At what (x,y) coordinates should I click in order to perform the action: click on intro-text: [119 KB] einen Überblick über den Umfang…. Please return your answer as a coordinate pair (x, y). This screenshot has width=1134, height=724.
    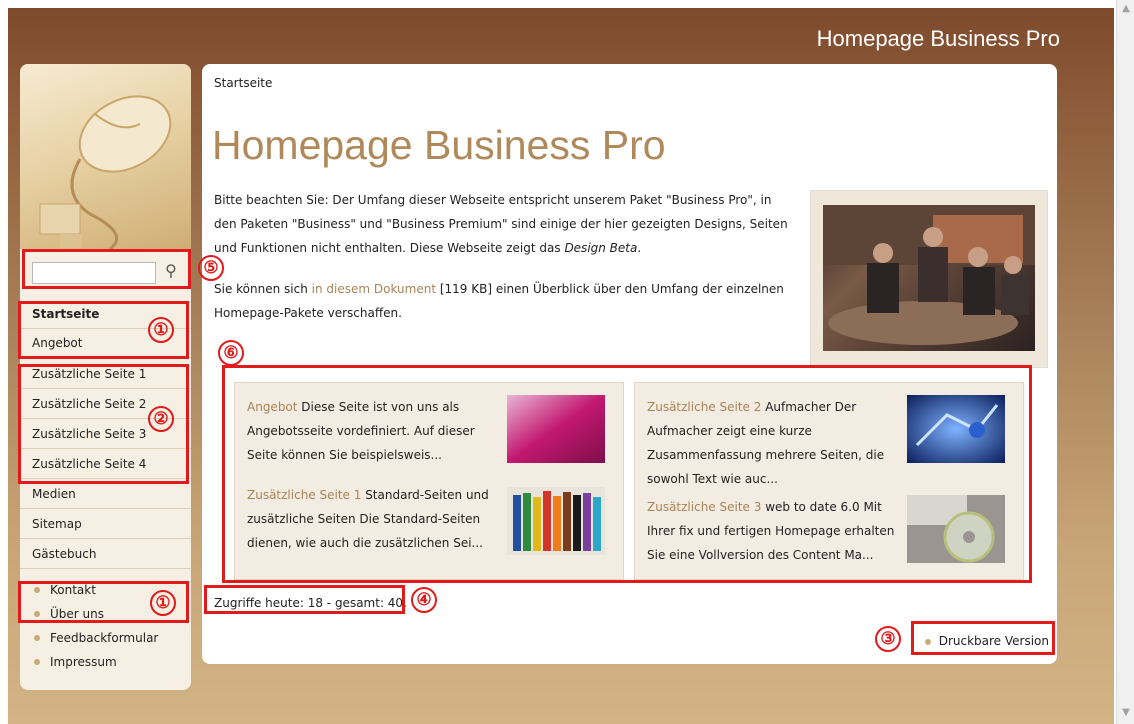
    Looking at the image, I should click on (610, 289).